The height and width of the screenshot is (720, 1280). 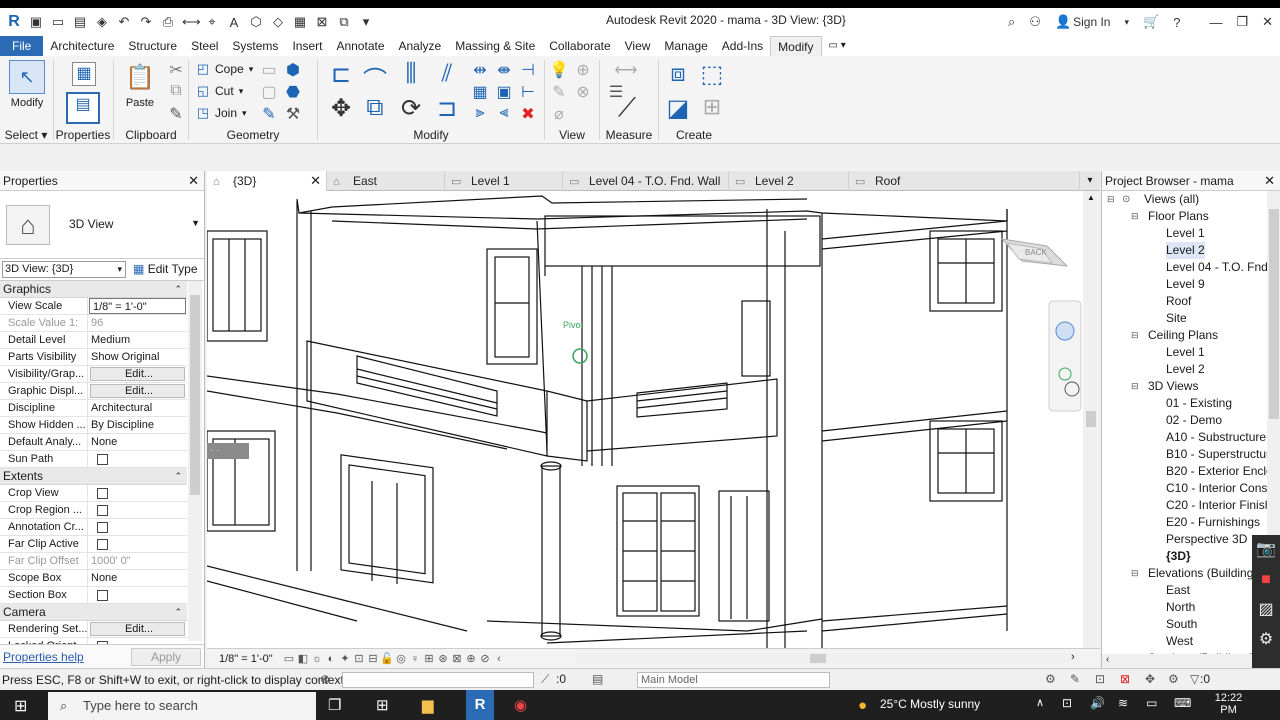 I want to click on sun-path-icon: ☼, so click(x=317, y=659).